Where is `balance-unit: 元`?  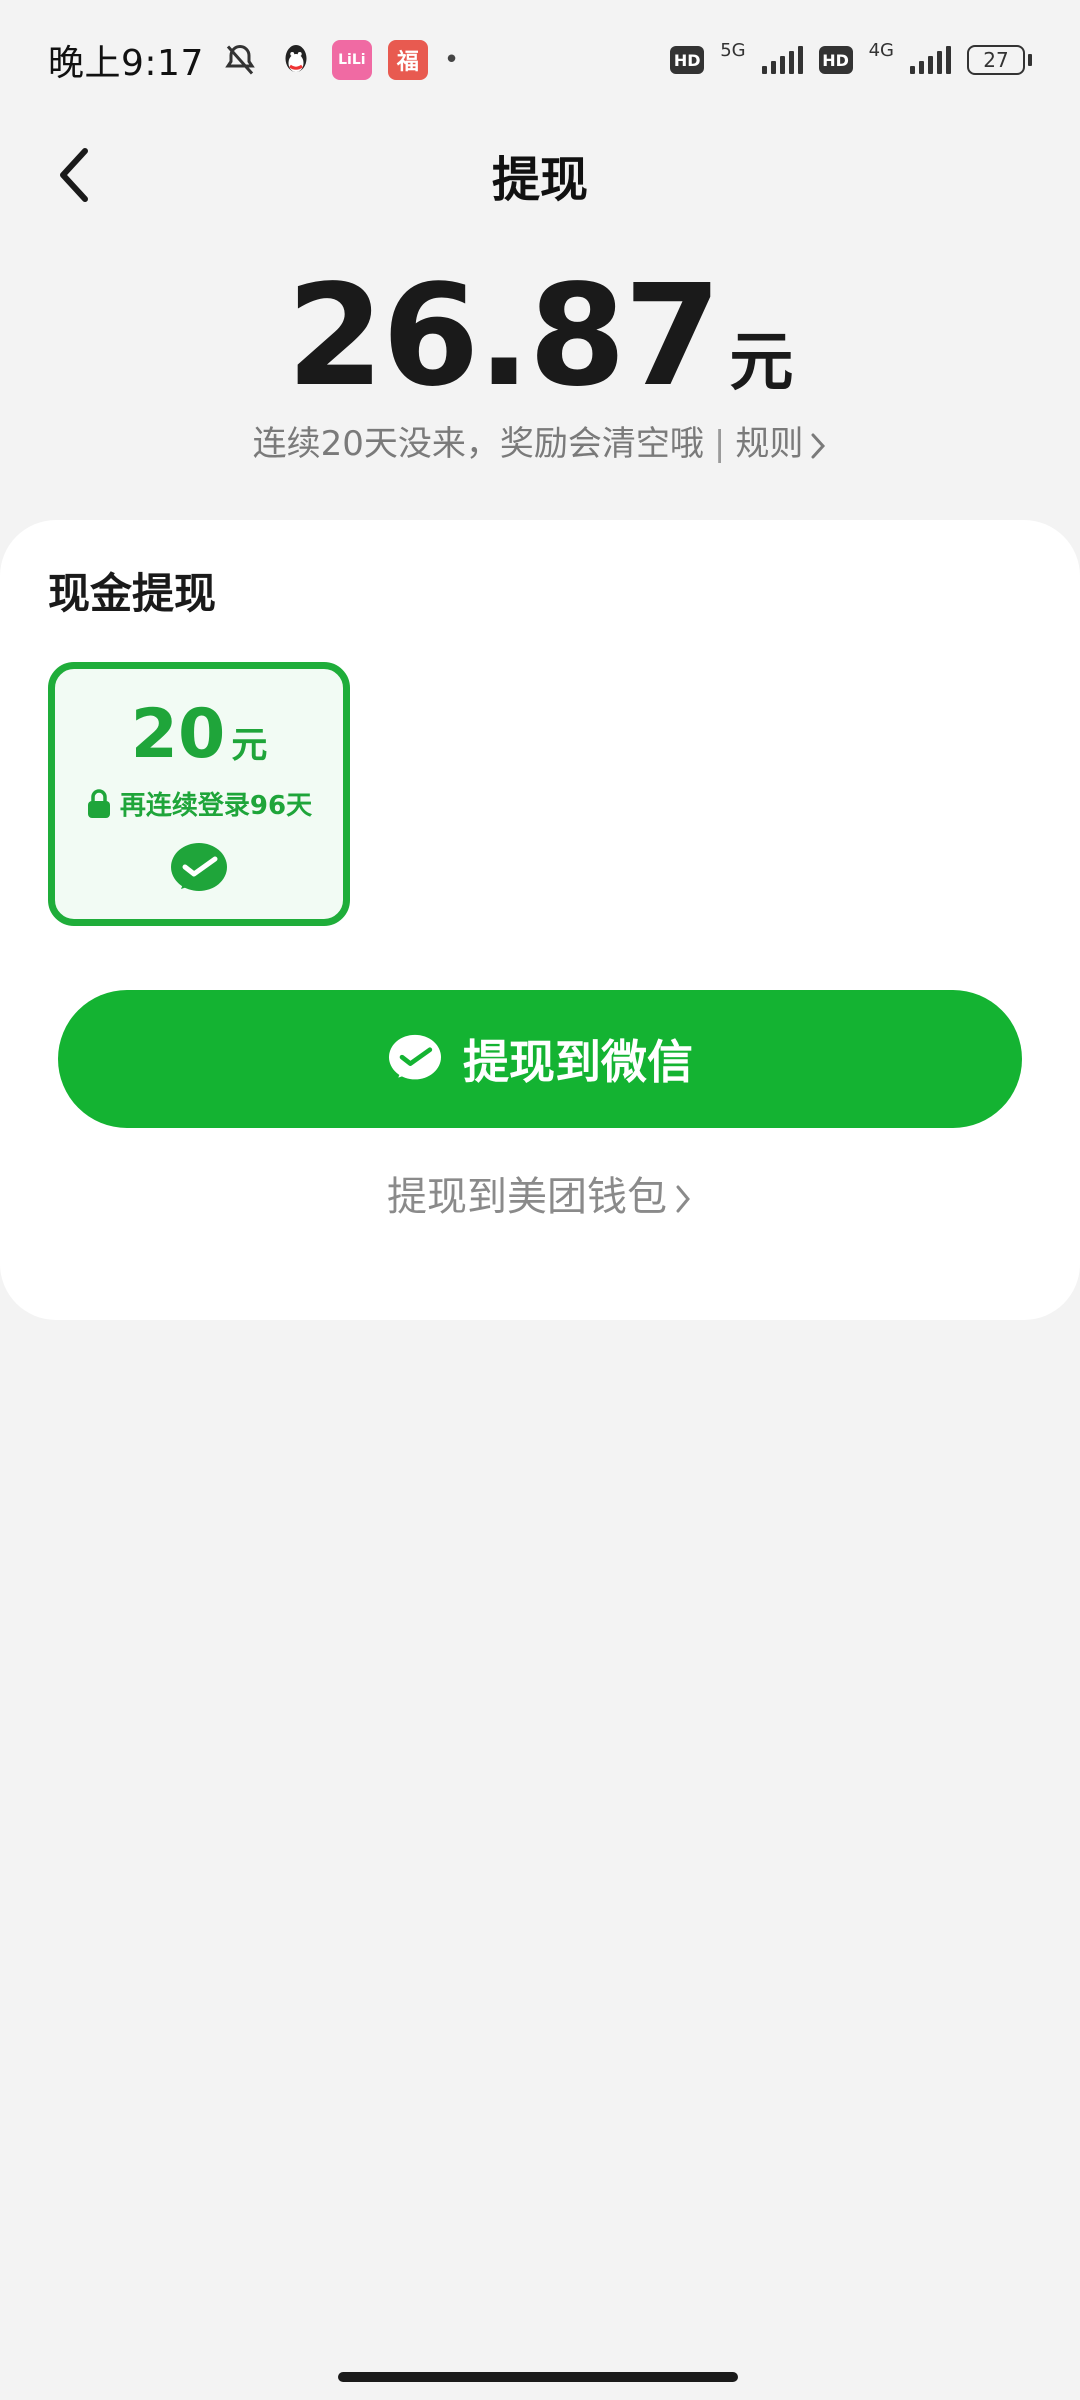
balance-unit: 元 is located at coordinates (761, 363).